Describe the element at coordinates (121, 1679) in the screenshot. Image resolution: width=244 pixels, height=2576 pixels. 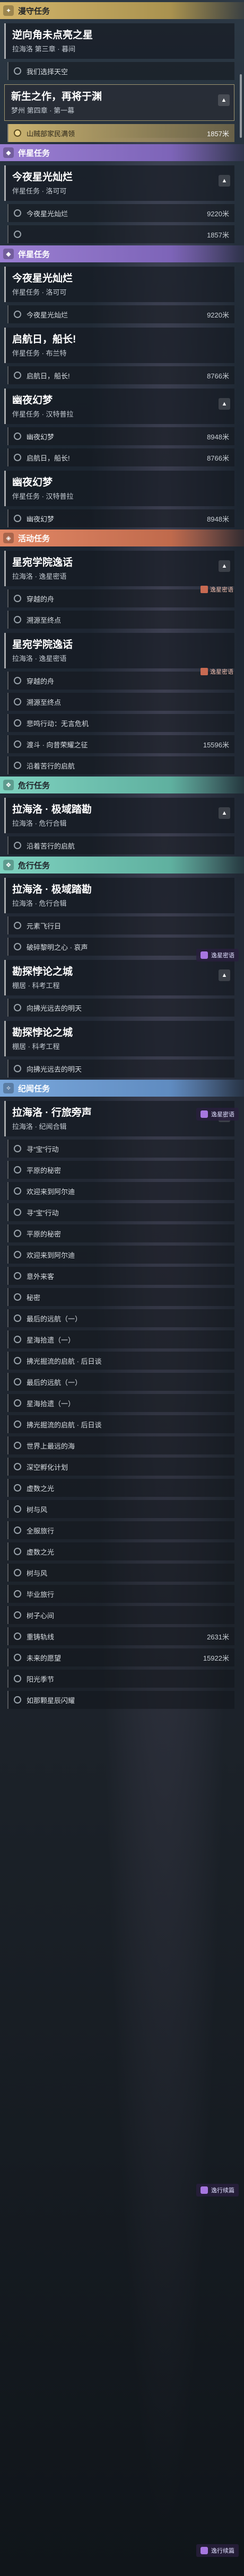
I see `quest-step: 阳光季节` at that location.